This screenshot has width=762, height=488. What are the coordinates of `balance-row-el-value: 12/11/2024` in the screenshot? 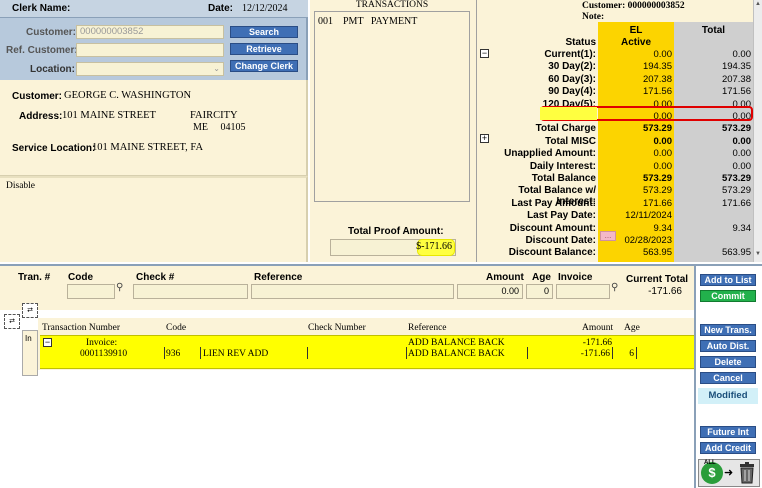 It's located at (648, 215).